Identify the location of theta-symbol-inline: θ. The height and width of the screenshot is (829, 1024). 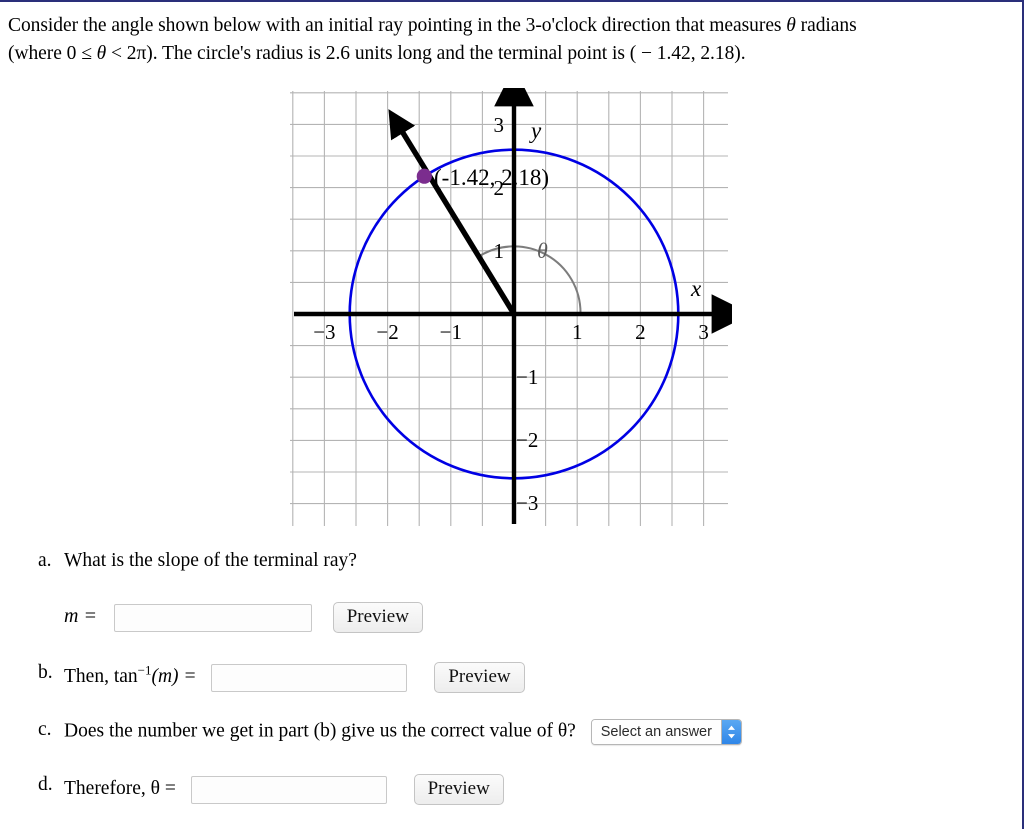
(791, 25).